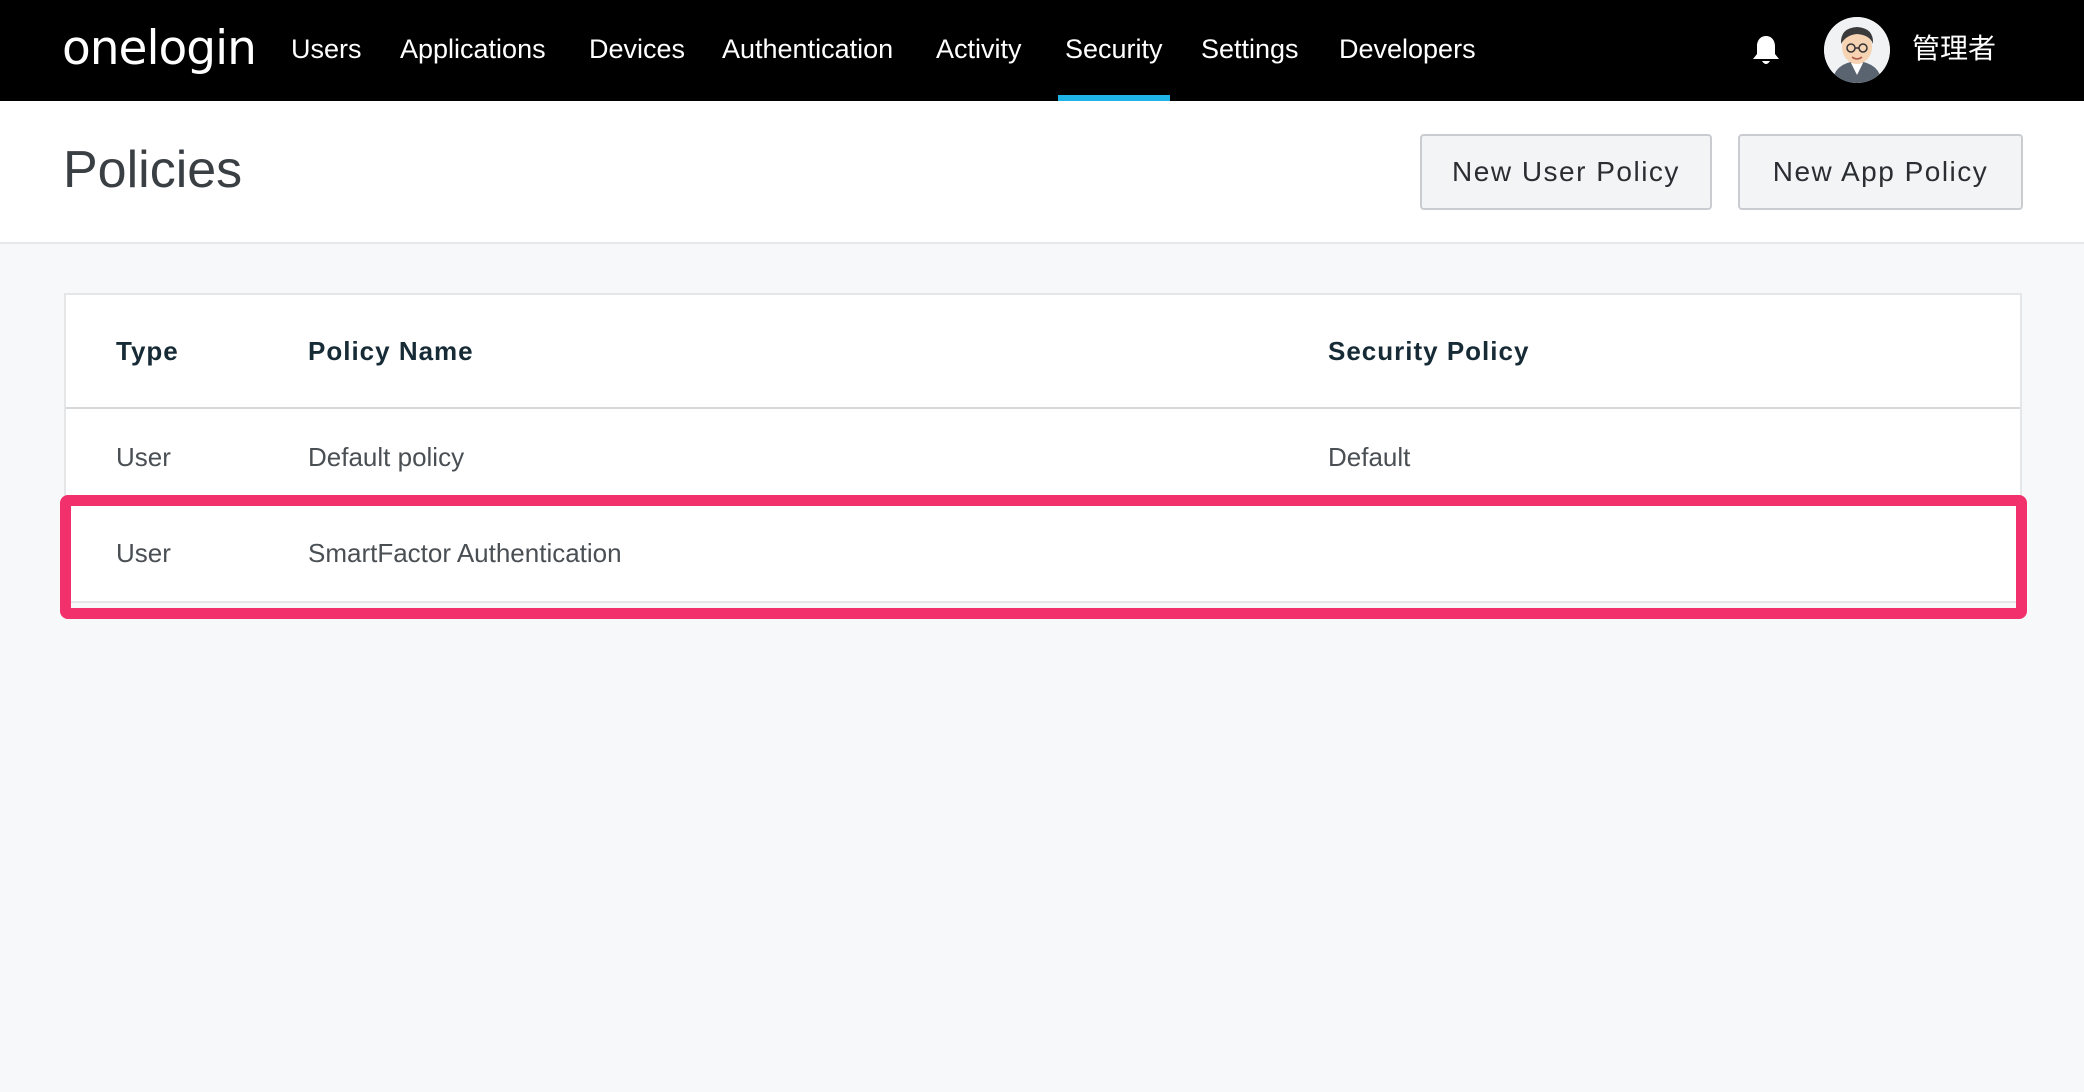 This screenshot has width=2084, height=1092. What do you see at coordinates (807, 50) in the screenshot?
I see `nav-item-authentication: Authentication` at bounding box center [807, 50].